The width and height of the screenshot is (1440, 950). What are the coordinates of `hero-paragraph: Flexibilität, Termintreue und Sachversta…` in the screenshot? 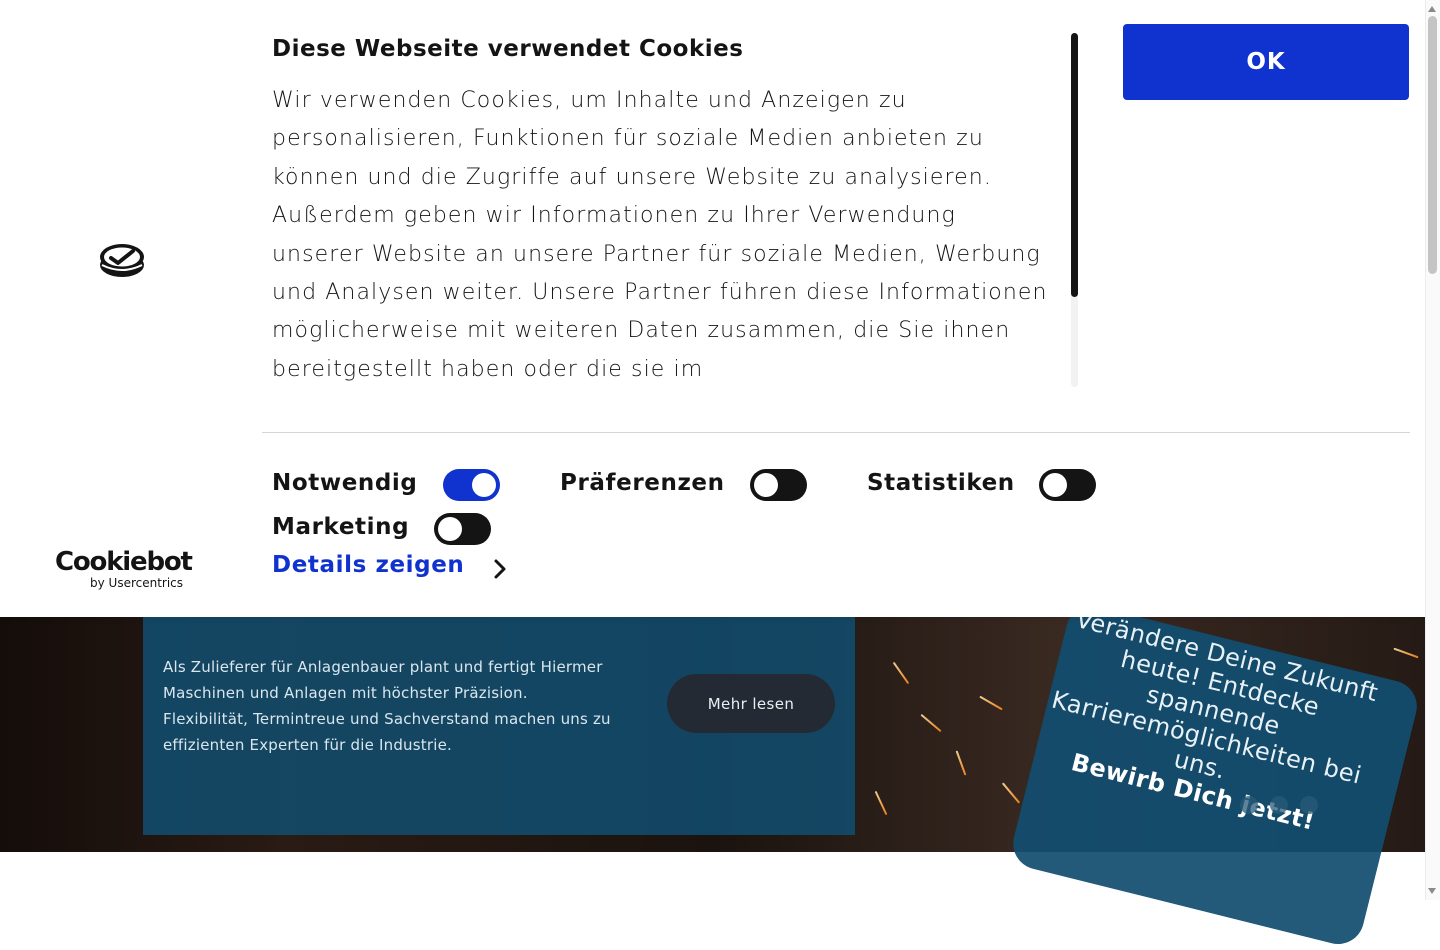 It's located at (387, 732).